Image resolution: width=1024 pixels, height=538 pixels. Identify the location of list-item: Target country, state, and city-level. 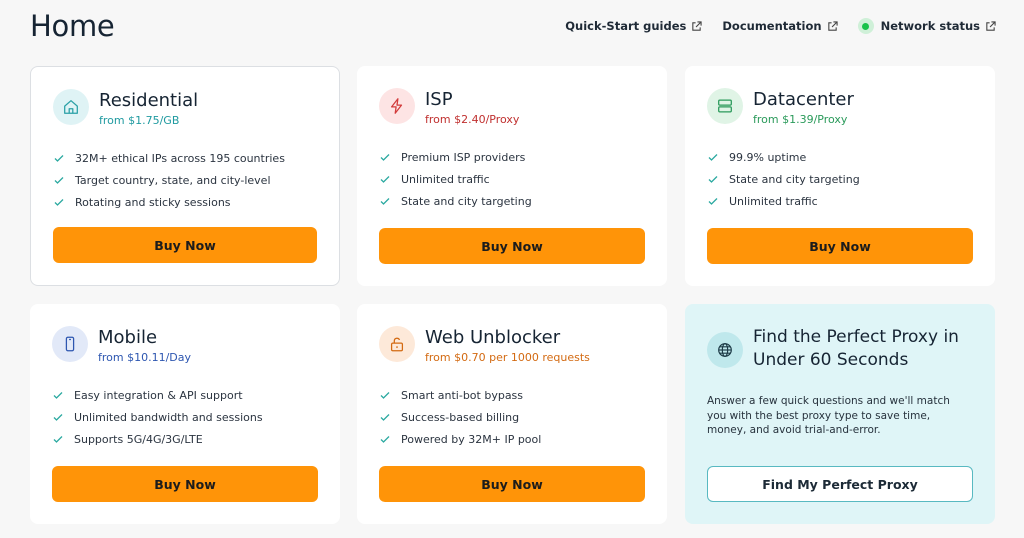
(185, 180).